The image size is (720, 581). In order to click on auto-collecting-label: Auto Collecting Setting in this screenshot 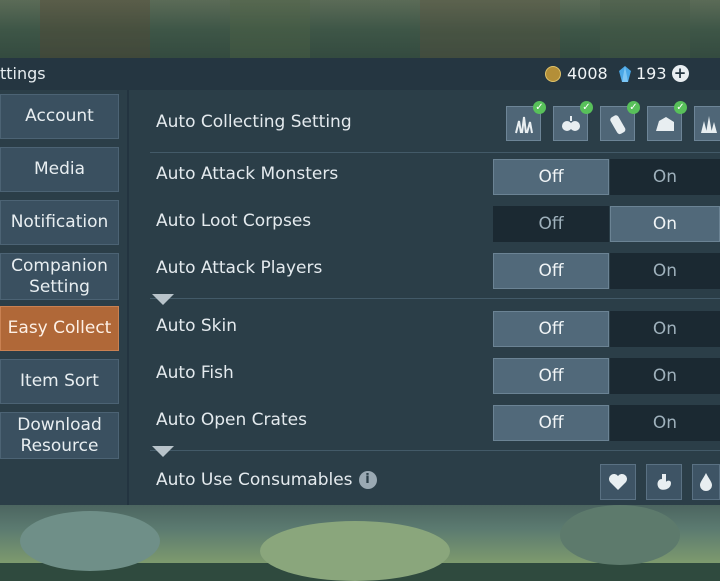, I will do `click(254, 122)`.